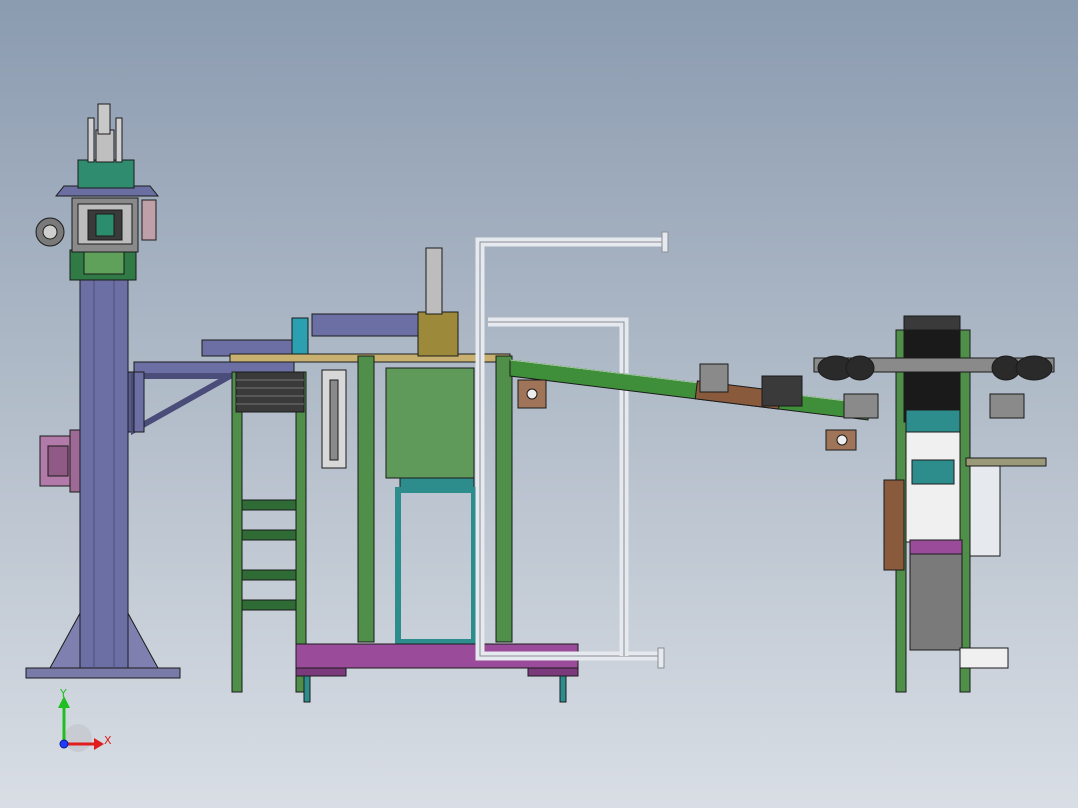  What do you see at coordinates (270, 392) in the screenshot?
I see `stack-magazine` at bounding box center [270, 392].